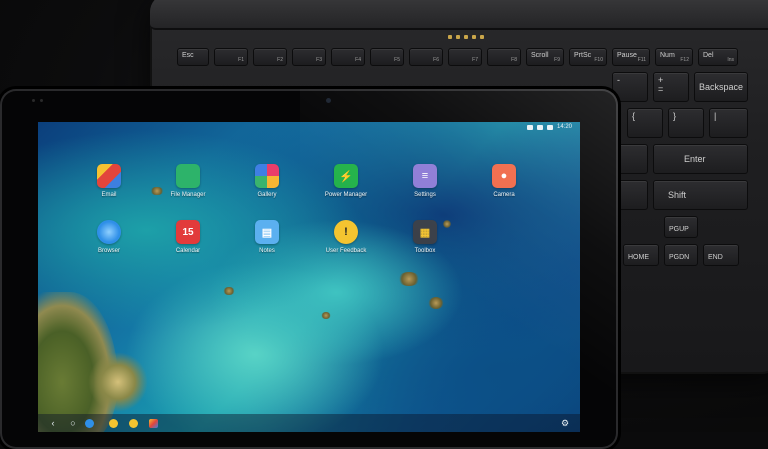  What do you see at coordinates (638, 257) in the screenshot?
I see `key-label: HOME` at bounding box center [638, 257].